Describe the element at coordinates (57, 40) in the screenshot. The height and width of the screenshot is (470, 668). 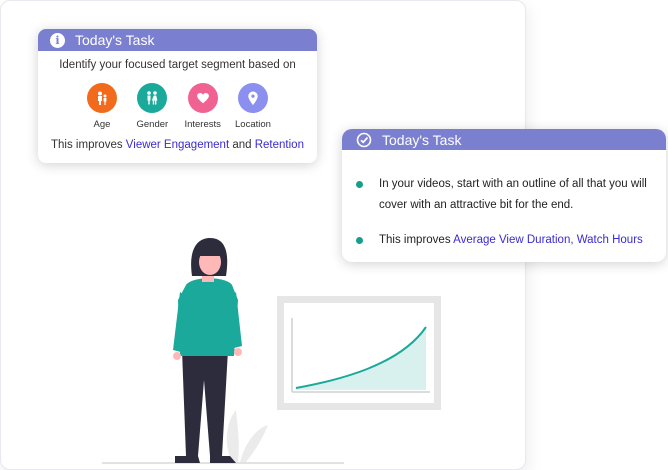
I see `info-icon: i` at that location.